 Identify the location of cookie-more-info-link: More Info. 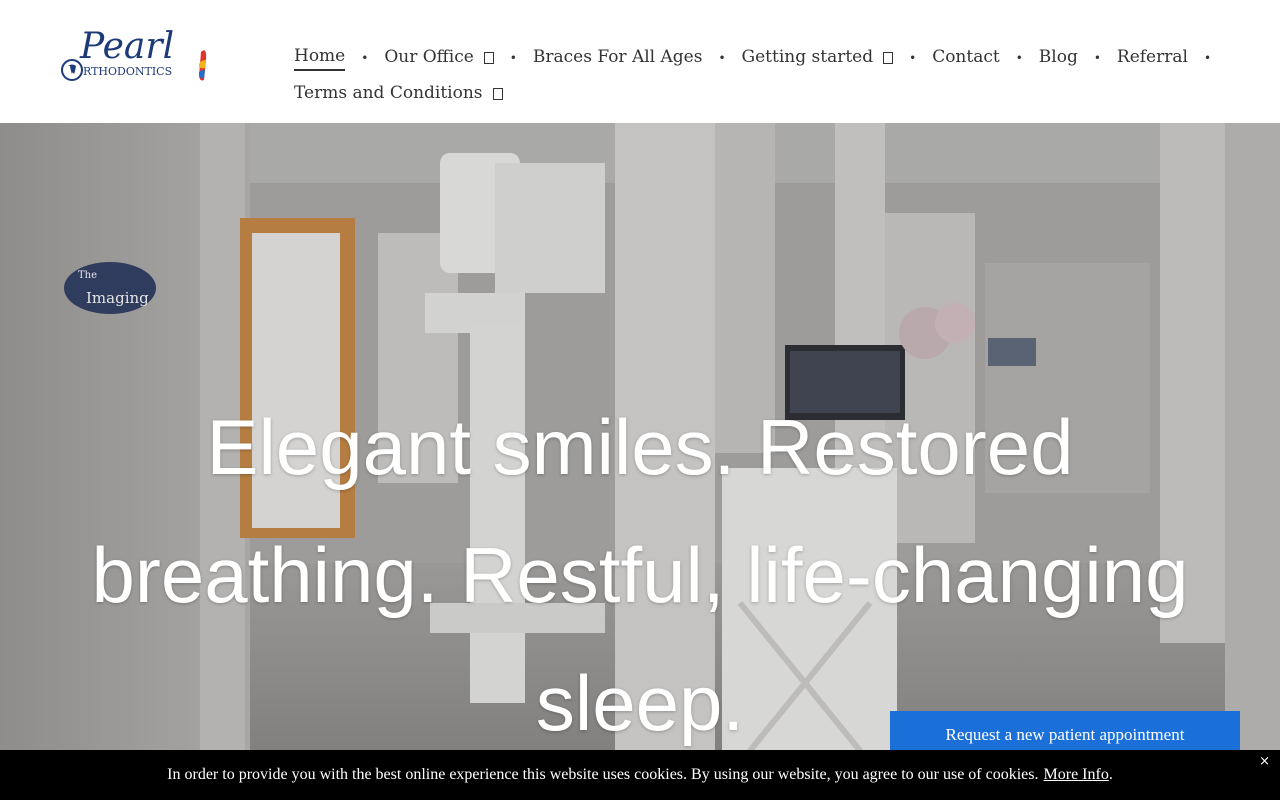
(1076, 775).